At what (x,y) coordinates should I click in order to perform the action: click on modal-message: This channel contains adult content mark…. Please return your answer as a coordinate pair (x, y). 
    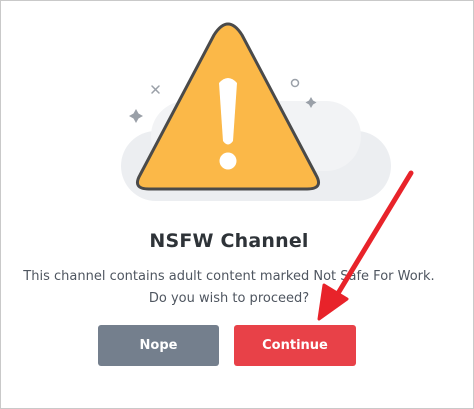
    Looking at the image, I should click on (229, 288).